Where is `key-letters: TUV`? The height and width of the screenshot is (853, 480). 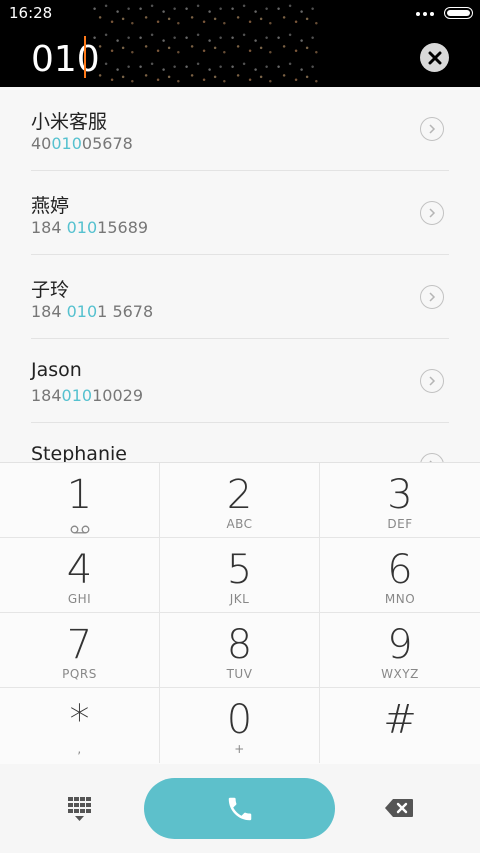 key-letters: TUV is located at coordinates (239, 674).